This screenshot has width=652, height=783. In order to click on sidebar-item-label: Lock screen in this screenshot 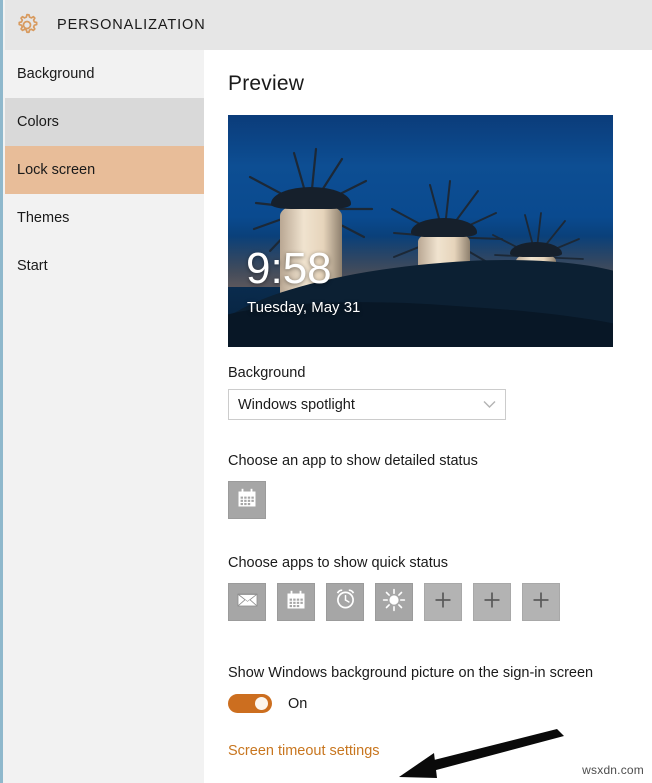, I will do `click(56, 170)`.